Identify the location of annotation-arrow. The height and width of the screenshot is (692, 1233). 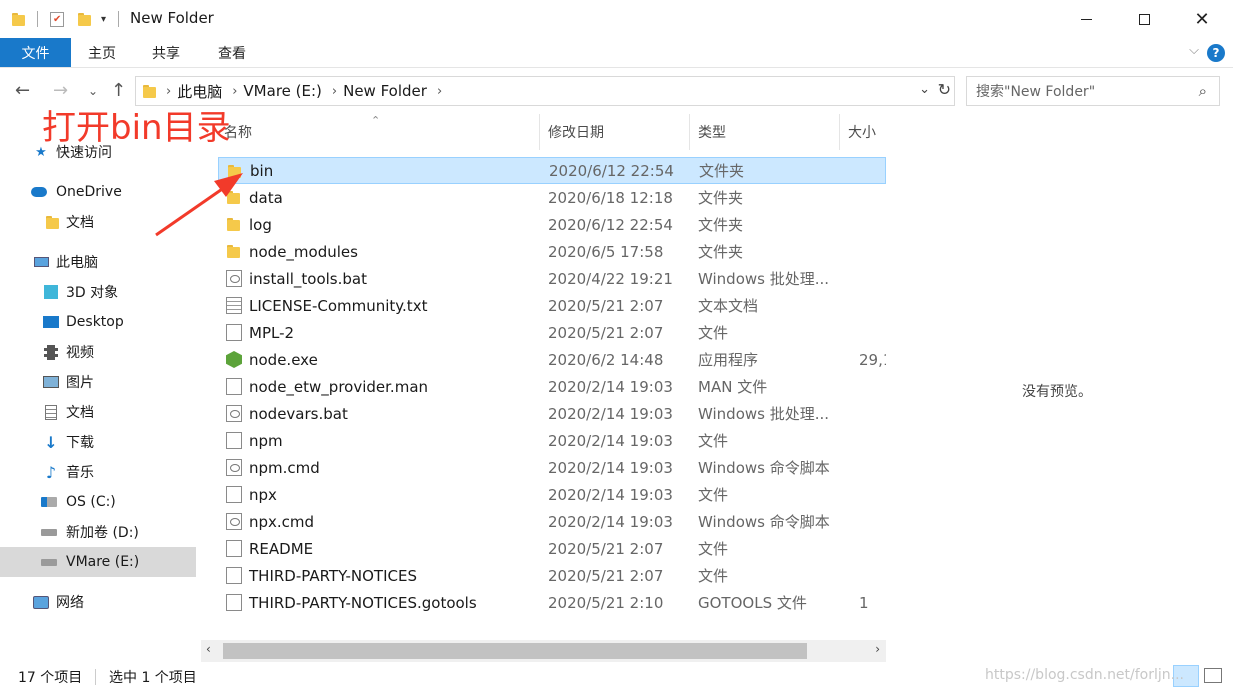
(199, 205).